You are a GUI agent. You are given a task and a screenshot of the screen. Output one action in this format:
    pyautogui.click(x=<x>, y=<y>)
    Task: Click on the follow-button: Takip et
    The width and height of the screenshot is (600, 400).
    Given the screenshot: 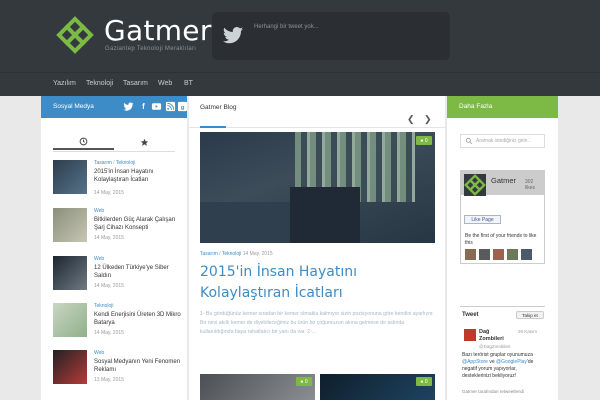 What is the action you would take?
    pyautogui.click(x=530, y=315)
    